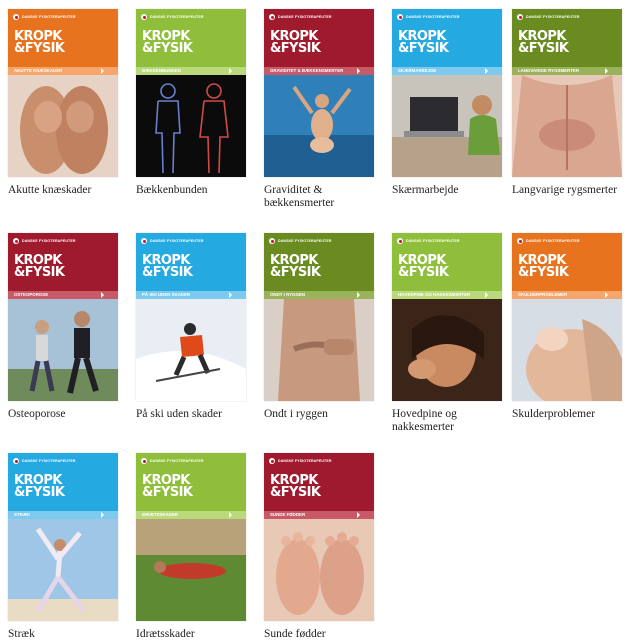  What do you see at coordinates (191, 126) in the screenshot?
I see `pelvic-figures-photo` at bounding box center [191, 126].